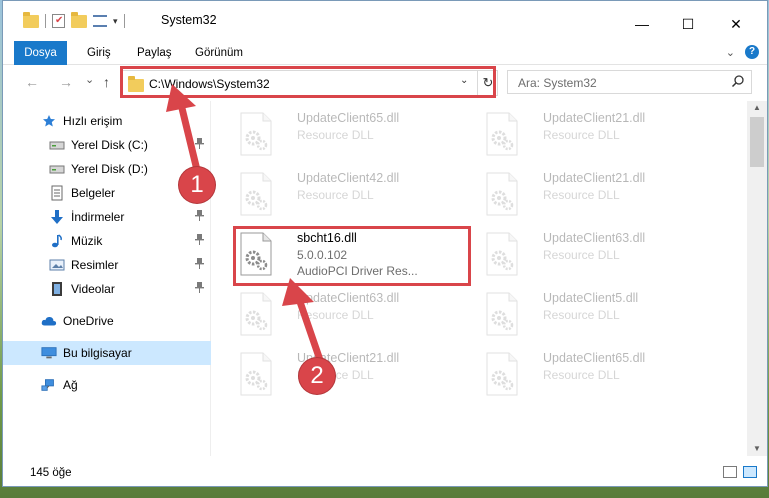 This screenshot has height=498, width=769. What do you see at coordinates (58, 21) in the screenshot?
I see `properties-icon: ✔` at bounding box center [58, 21].